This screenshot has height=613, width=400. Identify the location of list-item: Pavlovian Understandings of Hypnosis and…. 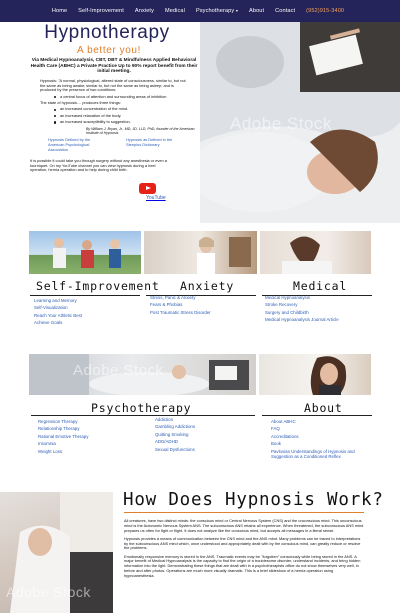
(319, 454).